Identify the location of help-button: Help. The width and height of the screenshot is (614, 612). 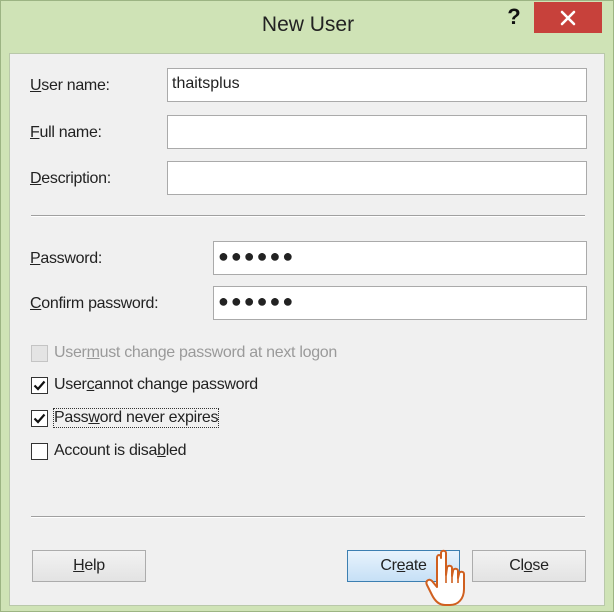
(89, 566).